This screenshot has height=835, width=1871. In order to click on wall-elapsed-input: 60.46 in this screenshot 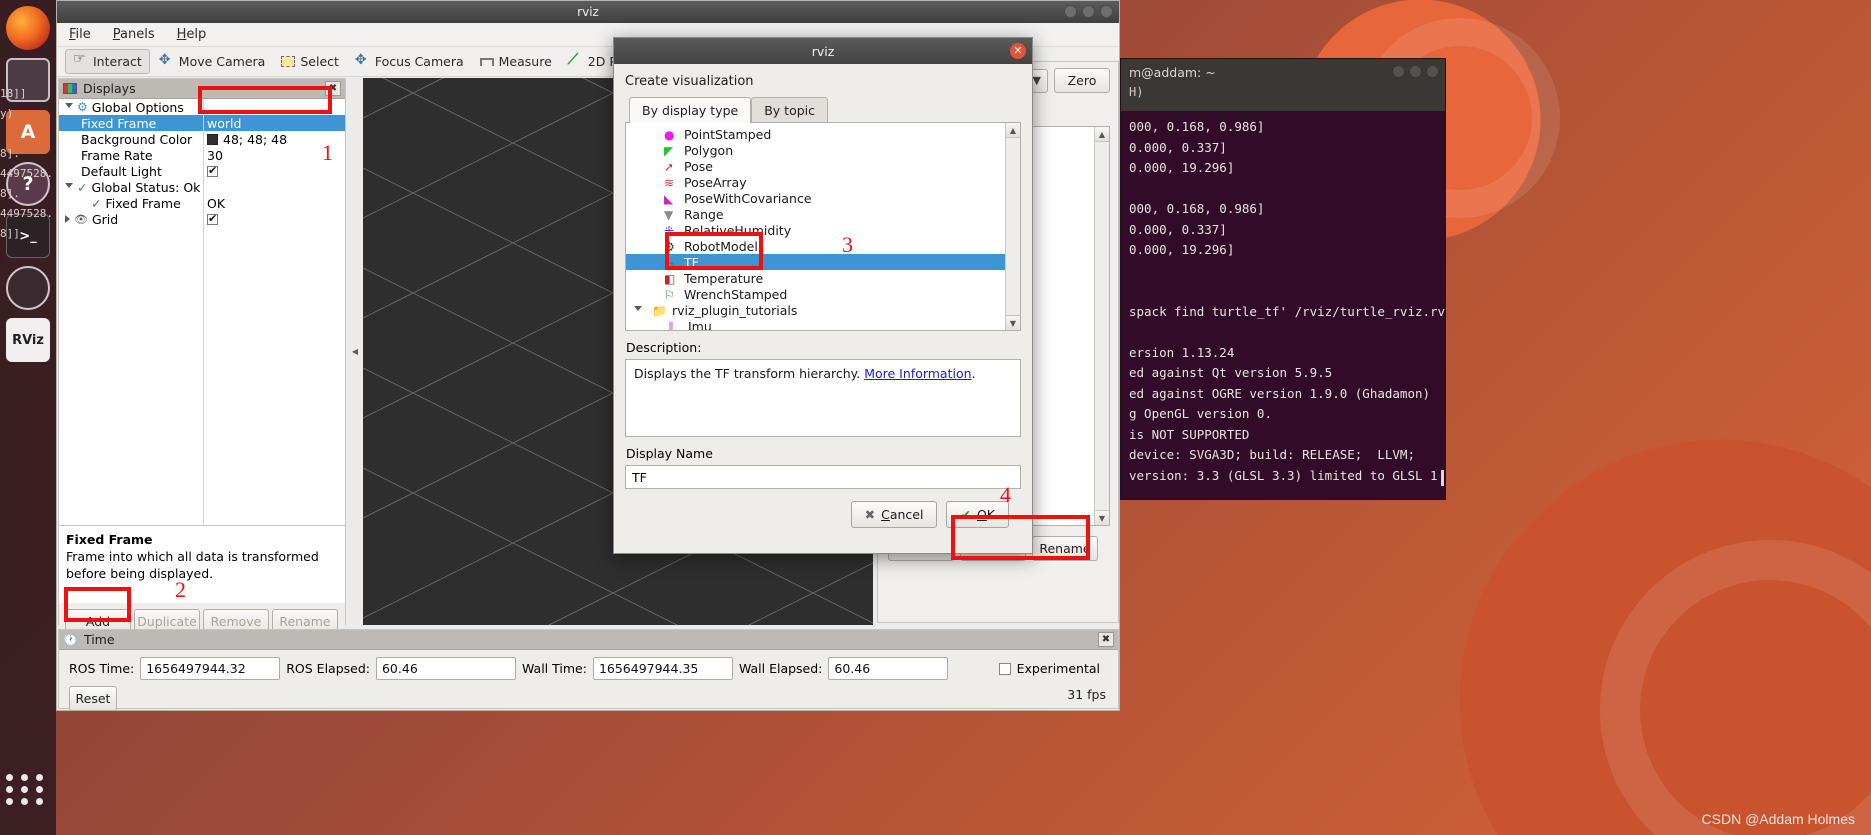, I will do `click(888, 668)`.